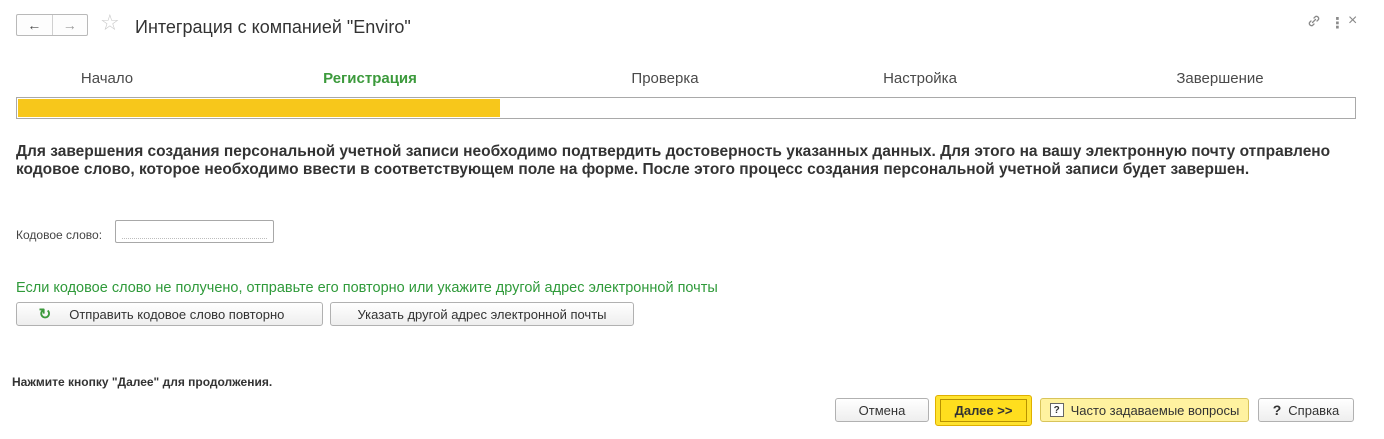 The width and height of the screenshot is (1384, 439). What do you see at coordinates (34, 25) in the screenshot?
I see `back-icon: ←` at bounding box center [34, 25].